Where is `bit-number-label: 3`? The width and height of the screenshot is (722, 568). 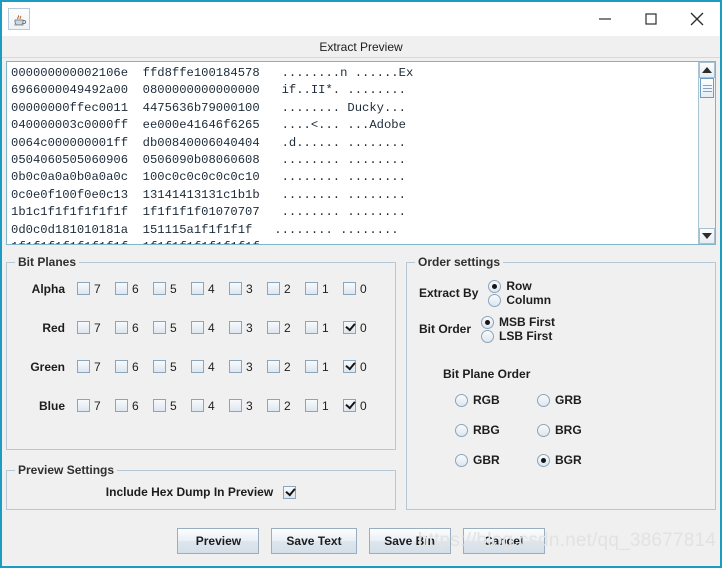 bit-number-label: 3 is located at coordinates (249, 405).